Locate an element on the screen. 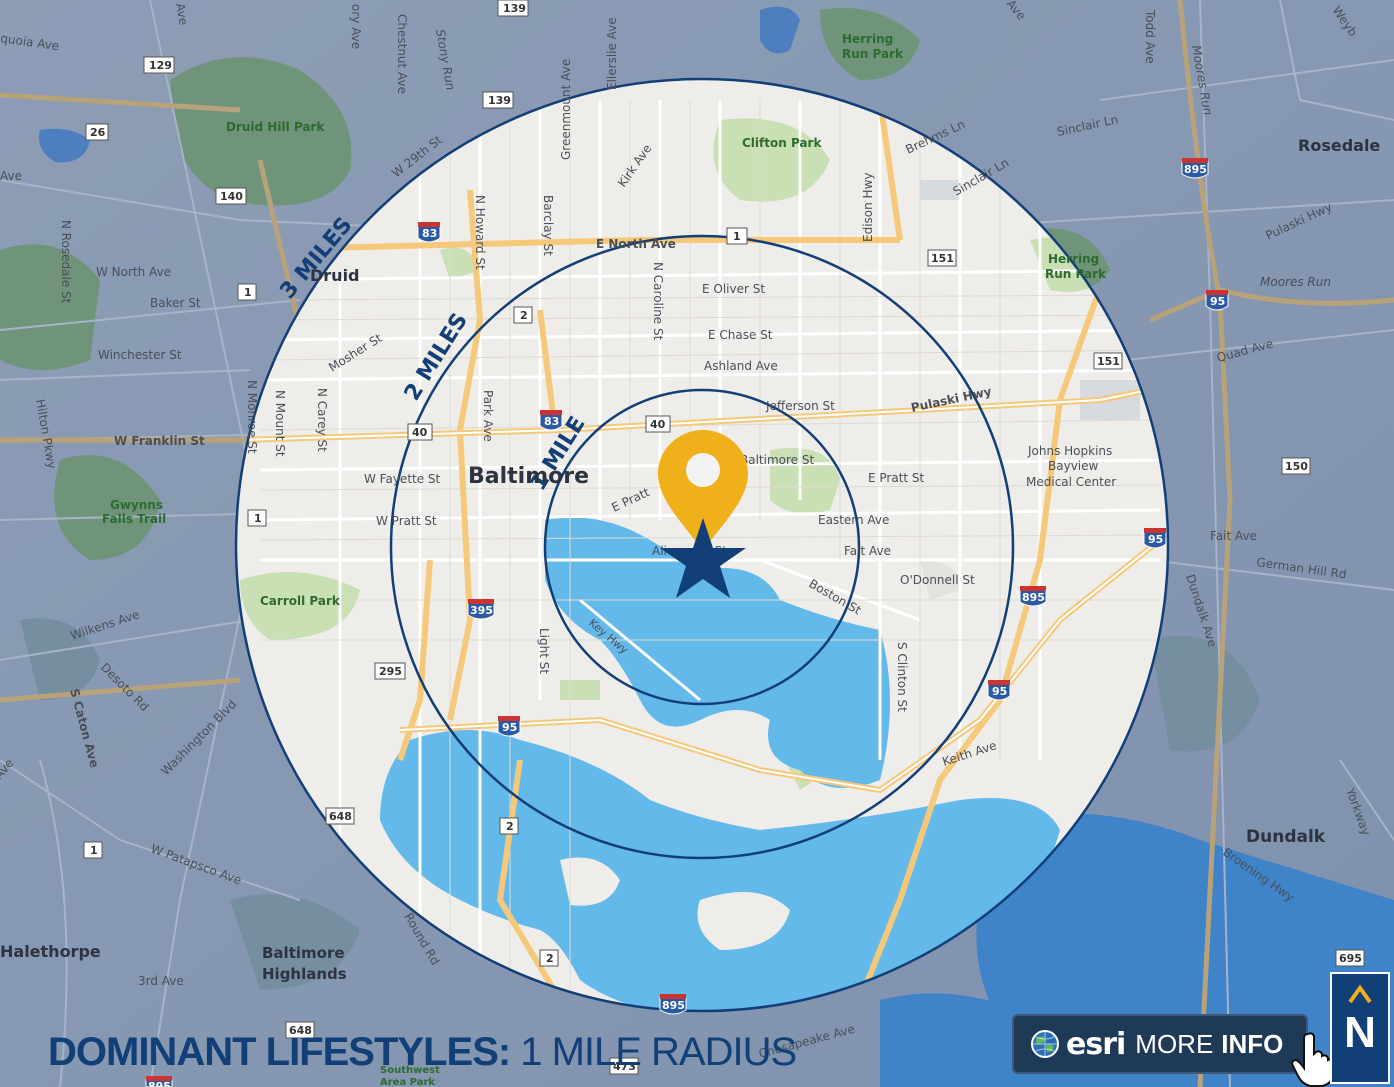  north-arrow: N is located at coordinates (1360, 1028).